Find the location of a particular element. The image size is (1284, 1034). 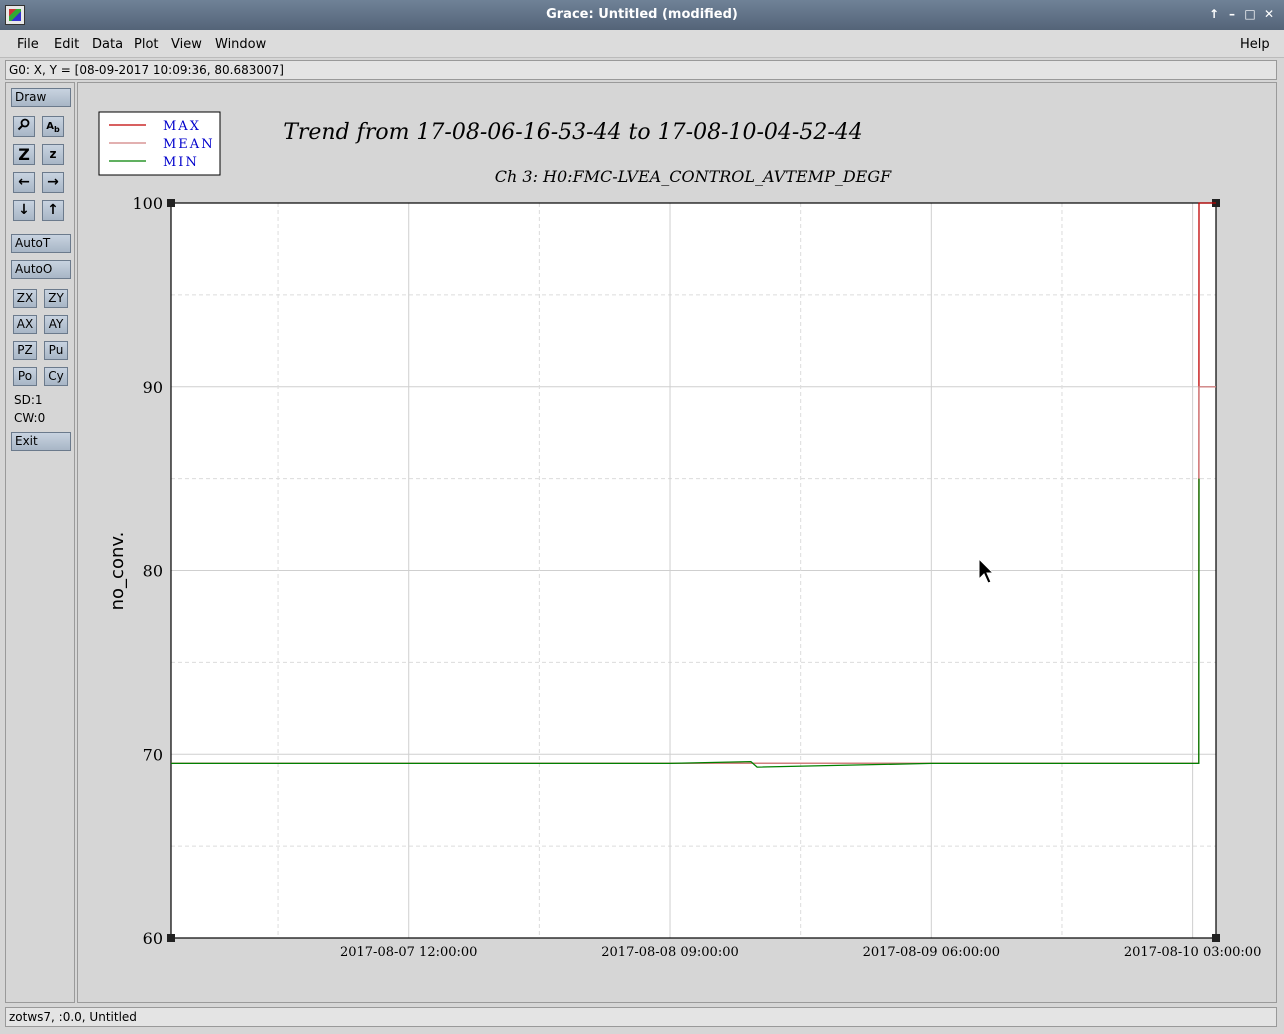

menubar: File Edit Data Plot View Window Help is located at coordinates (642, 44).